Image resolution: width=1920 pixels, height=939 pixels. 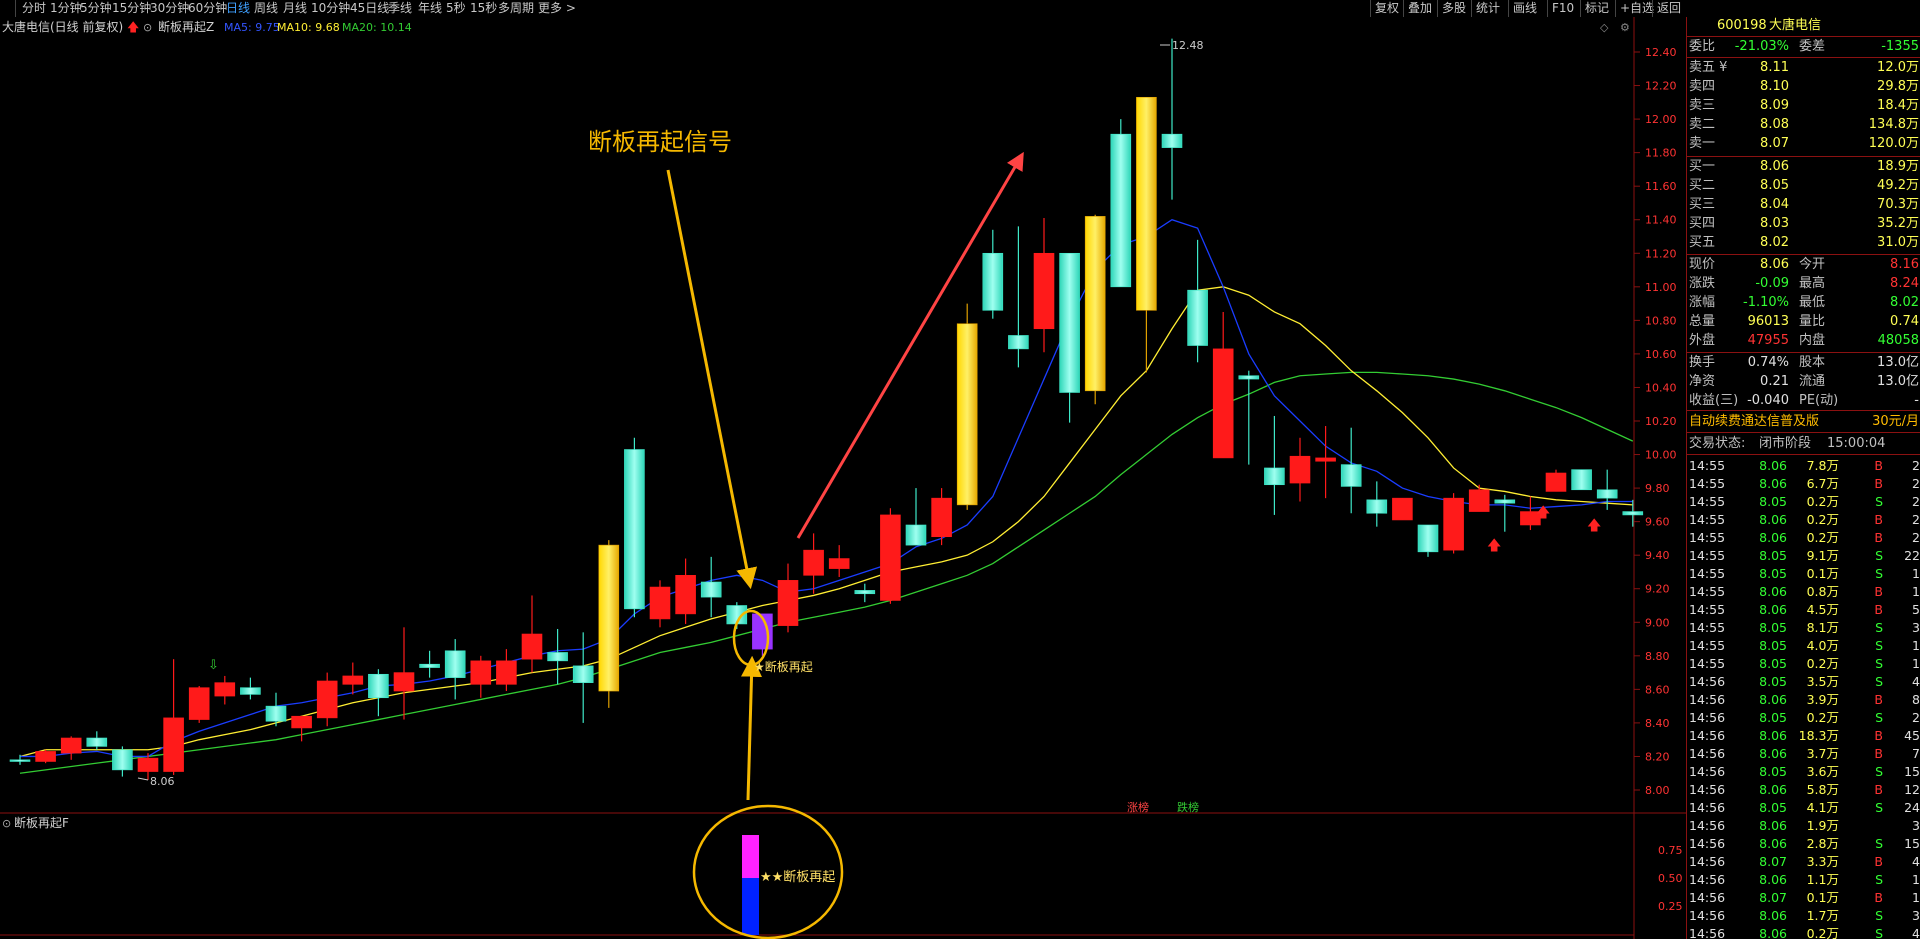 I want to click on cell: 0.74, so click(x=1904, y=321).